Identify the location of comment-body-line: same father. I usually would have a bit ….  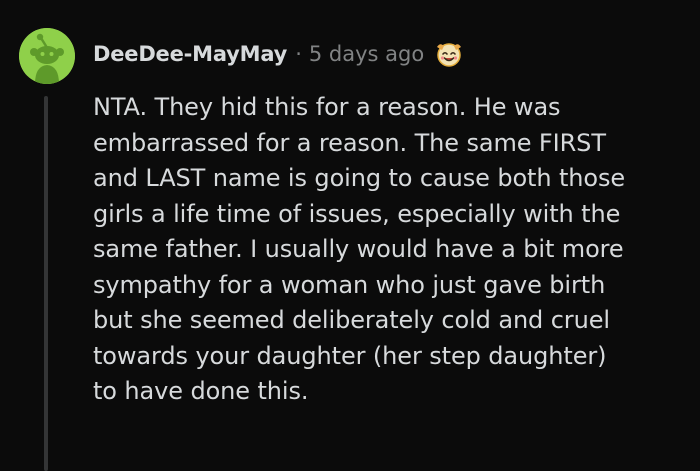
(358, 249).